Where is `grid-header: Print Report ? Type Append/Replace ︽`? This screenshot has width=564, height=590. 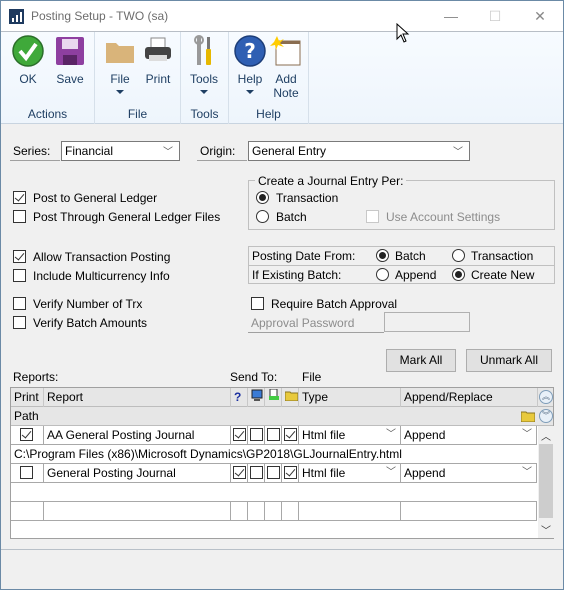
grid-header: Print Report ? Type Append/Replace ︽ is located at coordinates (282, 397).